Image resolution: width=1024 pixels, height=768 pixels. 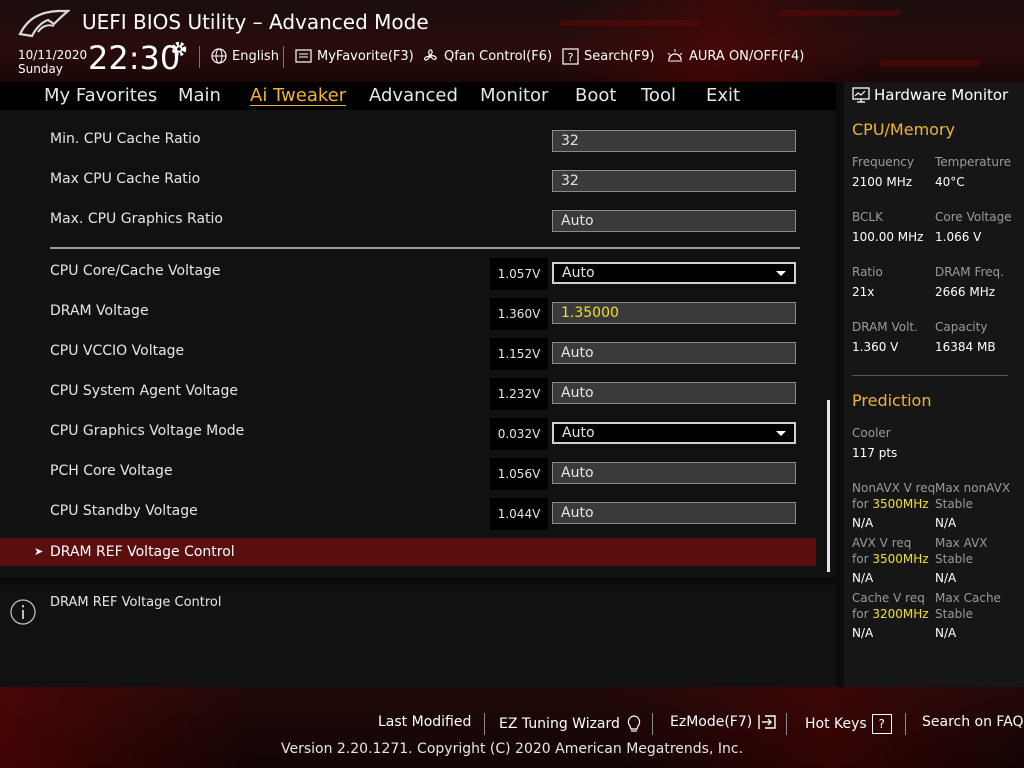 What do you see at coordinates (674, 273) in the screenshot?
I see `cpu-core-cache-voltage-select: Auto` at bounding box center [674, 273].